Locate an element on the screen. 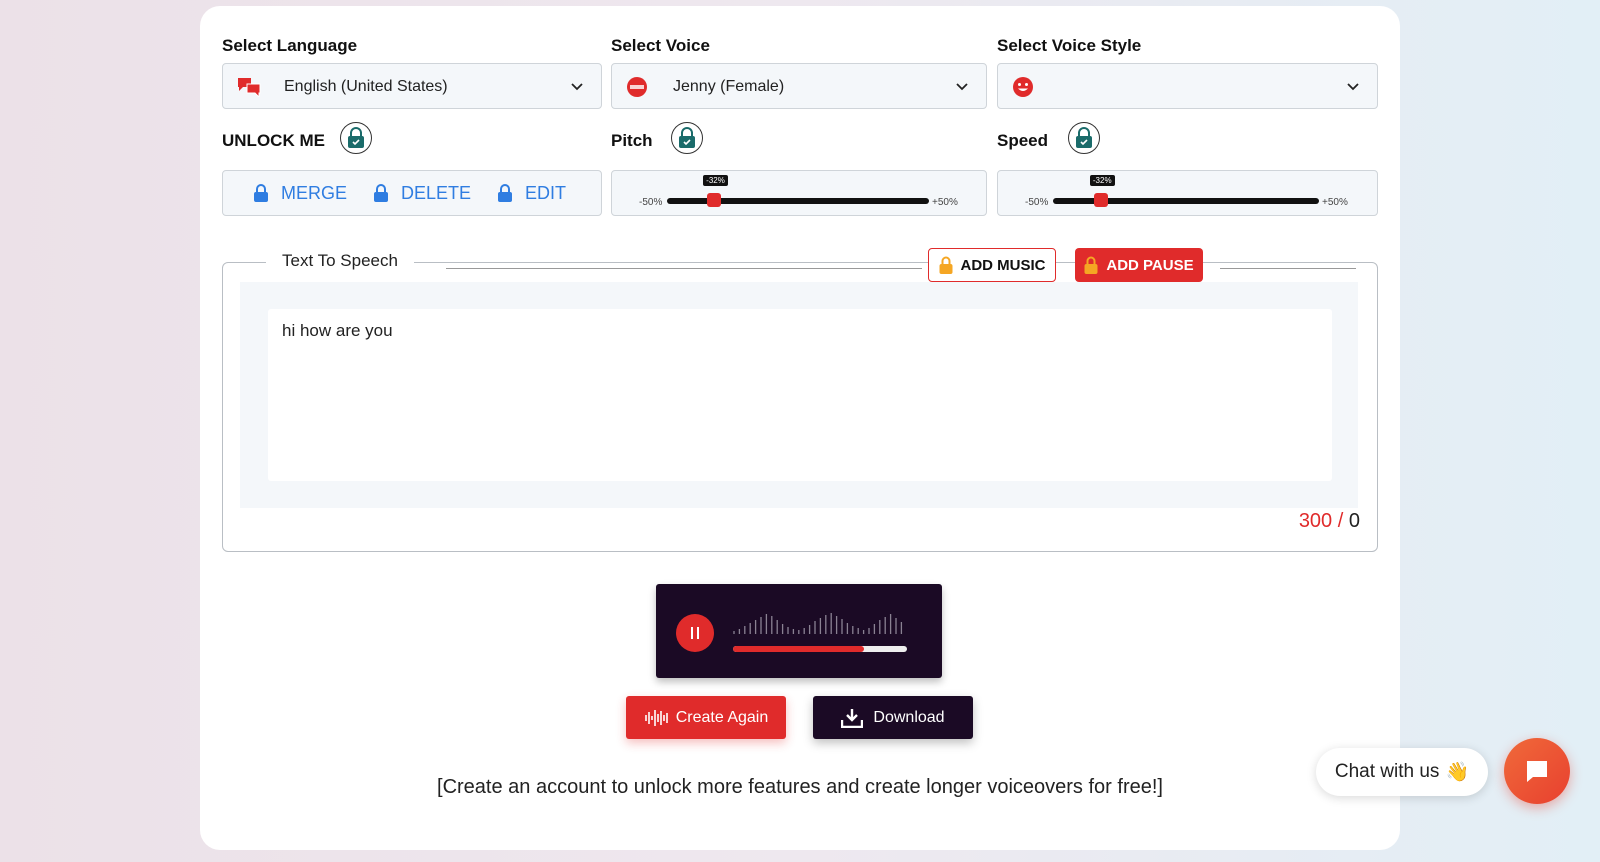 This screenshot has width=1600, height=862. chat-icon is located at coordinates (1537, 771).